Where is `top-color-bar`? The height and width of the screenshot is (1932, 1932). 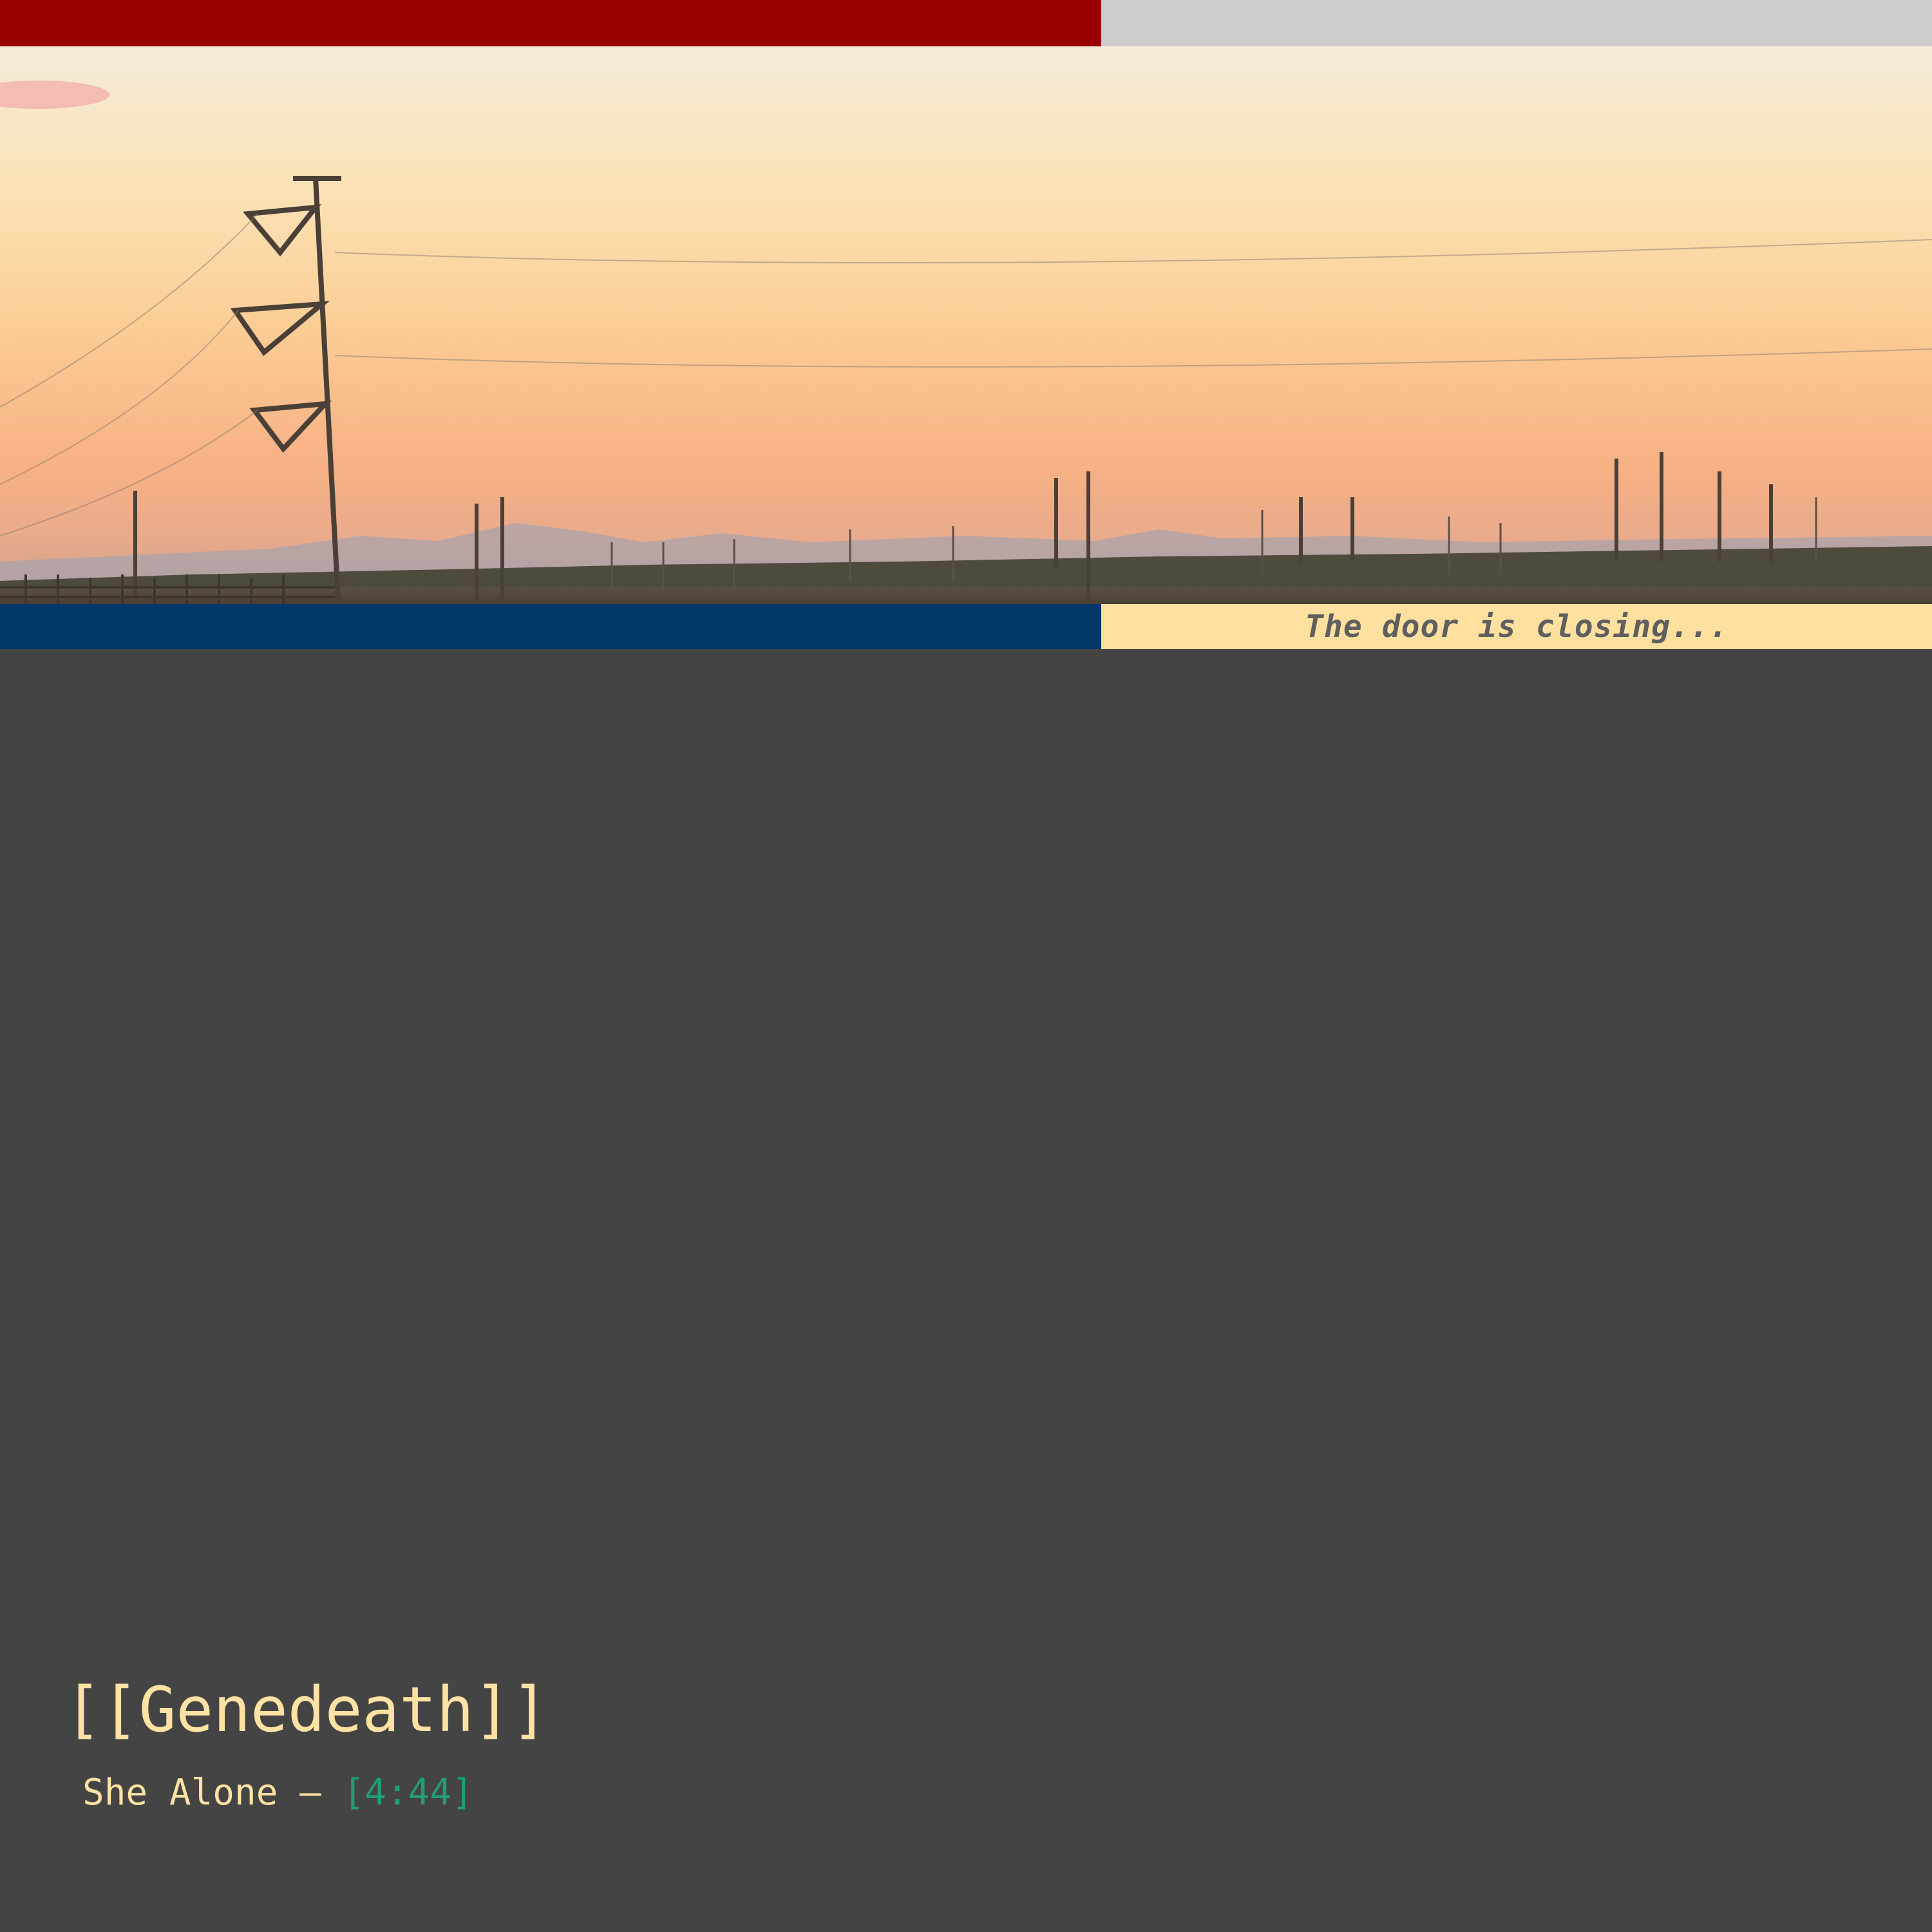 top-color-bar is located at coordinates (966, 23).